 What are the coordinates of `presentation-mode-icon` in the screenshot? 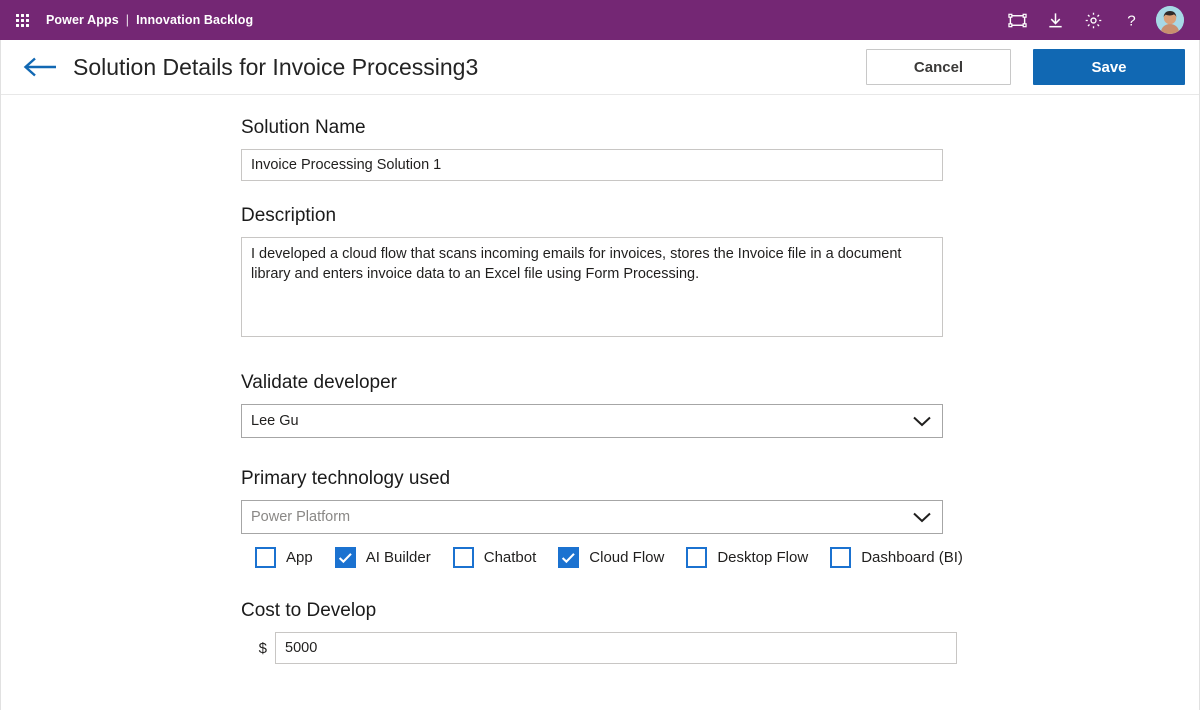 It's located at (1017, 20).